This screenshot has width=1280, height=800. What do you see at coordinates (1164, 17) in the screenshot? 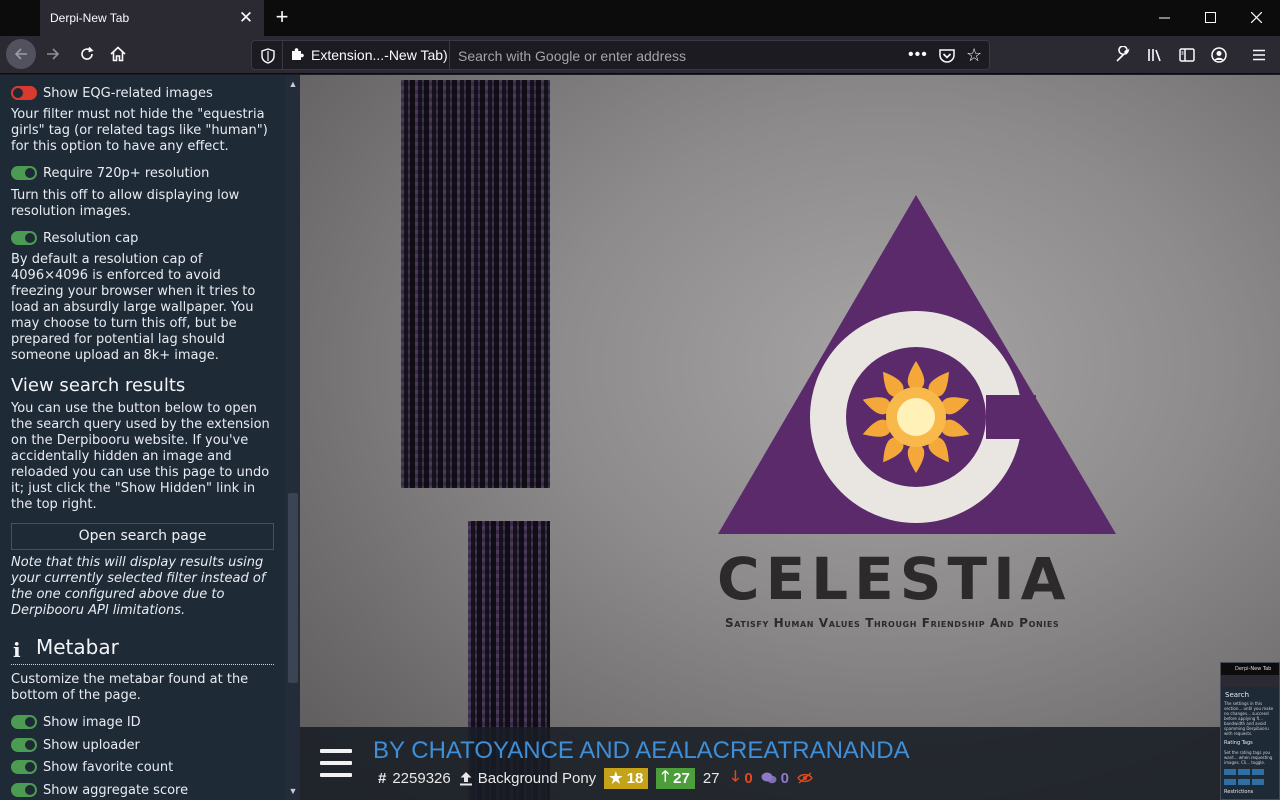
I see `minimize-icon` at bounding box center [1164, 17].